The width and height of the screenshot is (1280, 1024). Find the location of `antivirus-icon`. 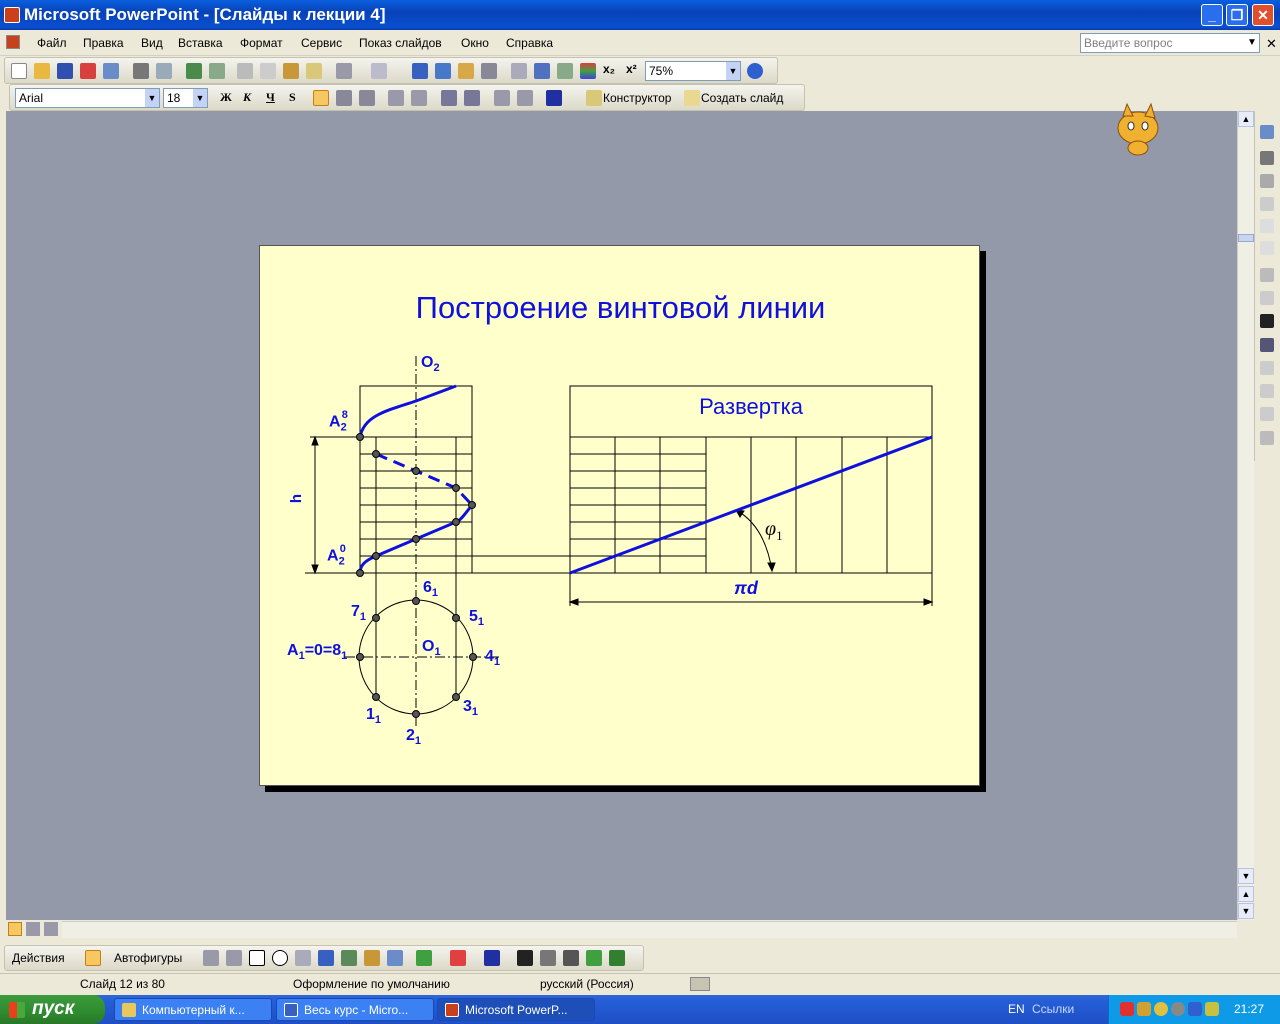

antivirus-icon is located at coordinates (1127, 1009).